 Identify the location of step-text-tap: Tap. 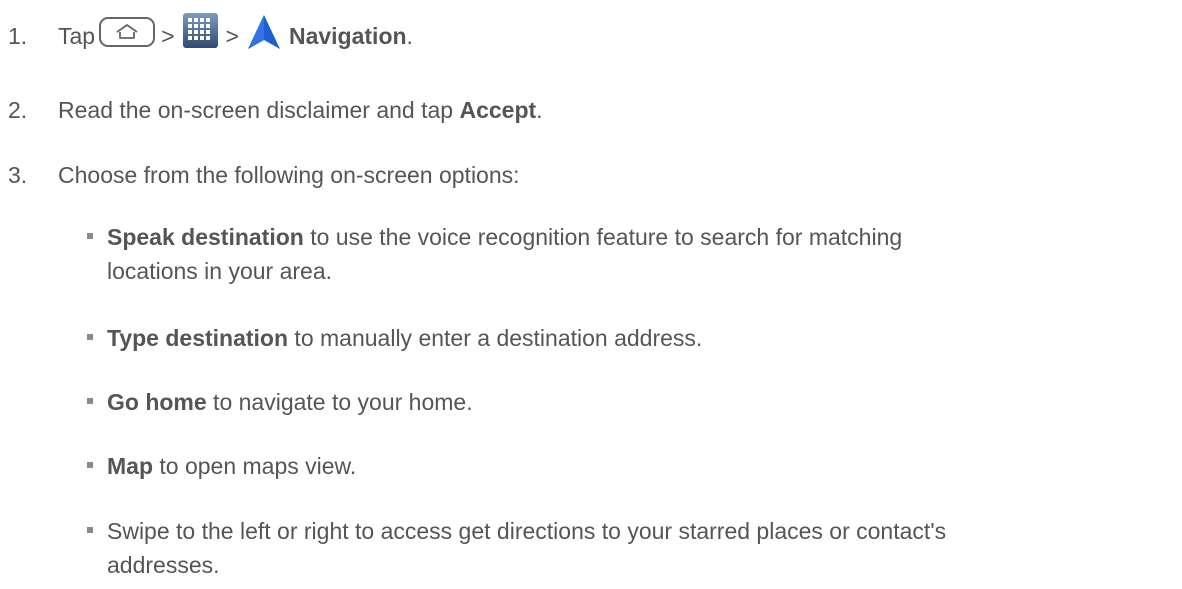
(77, 36).